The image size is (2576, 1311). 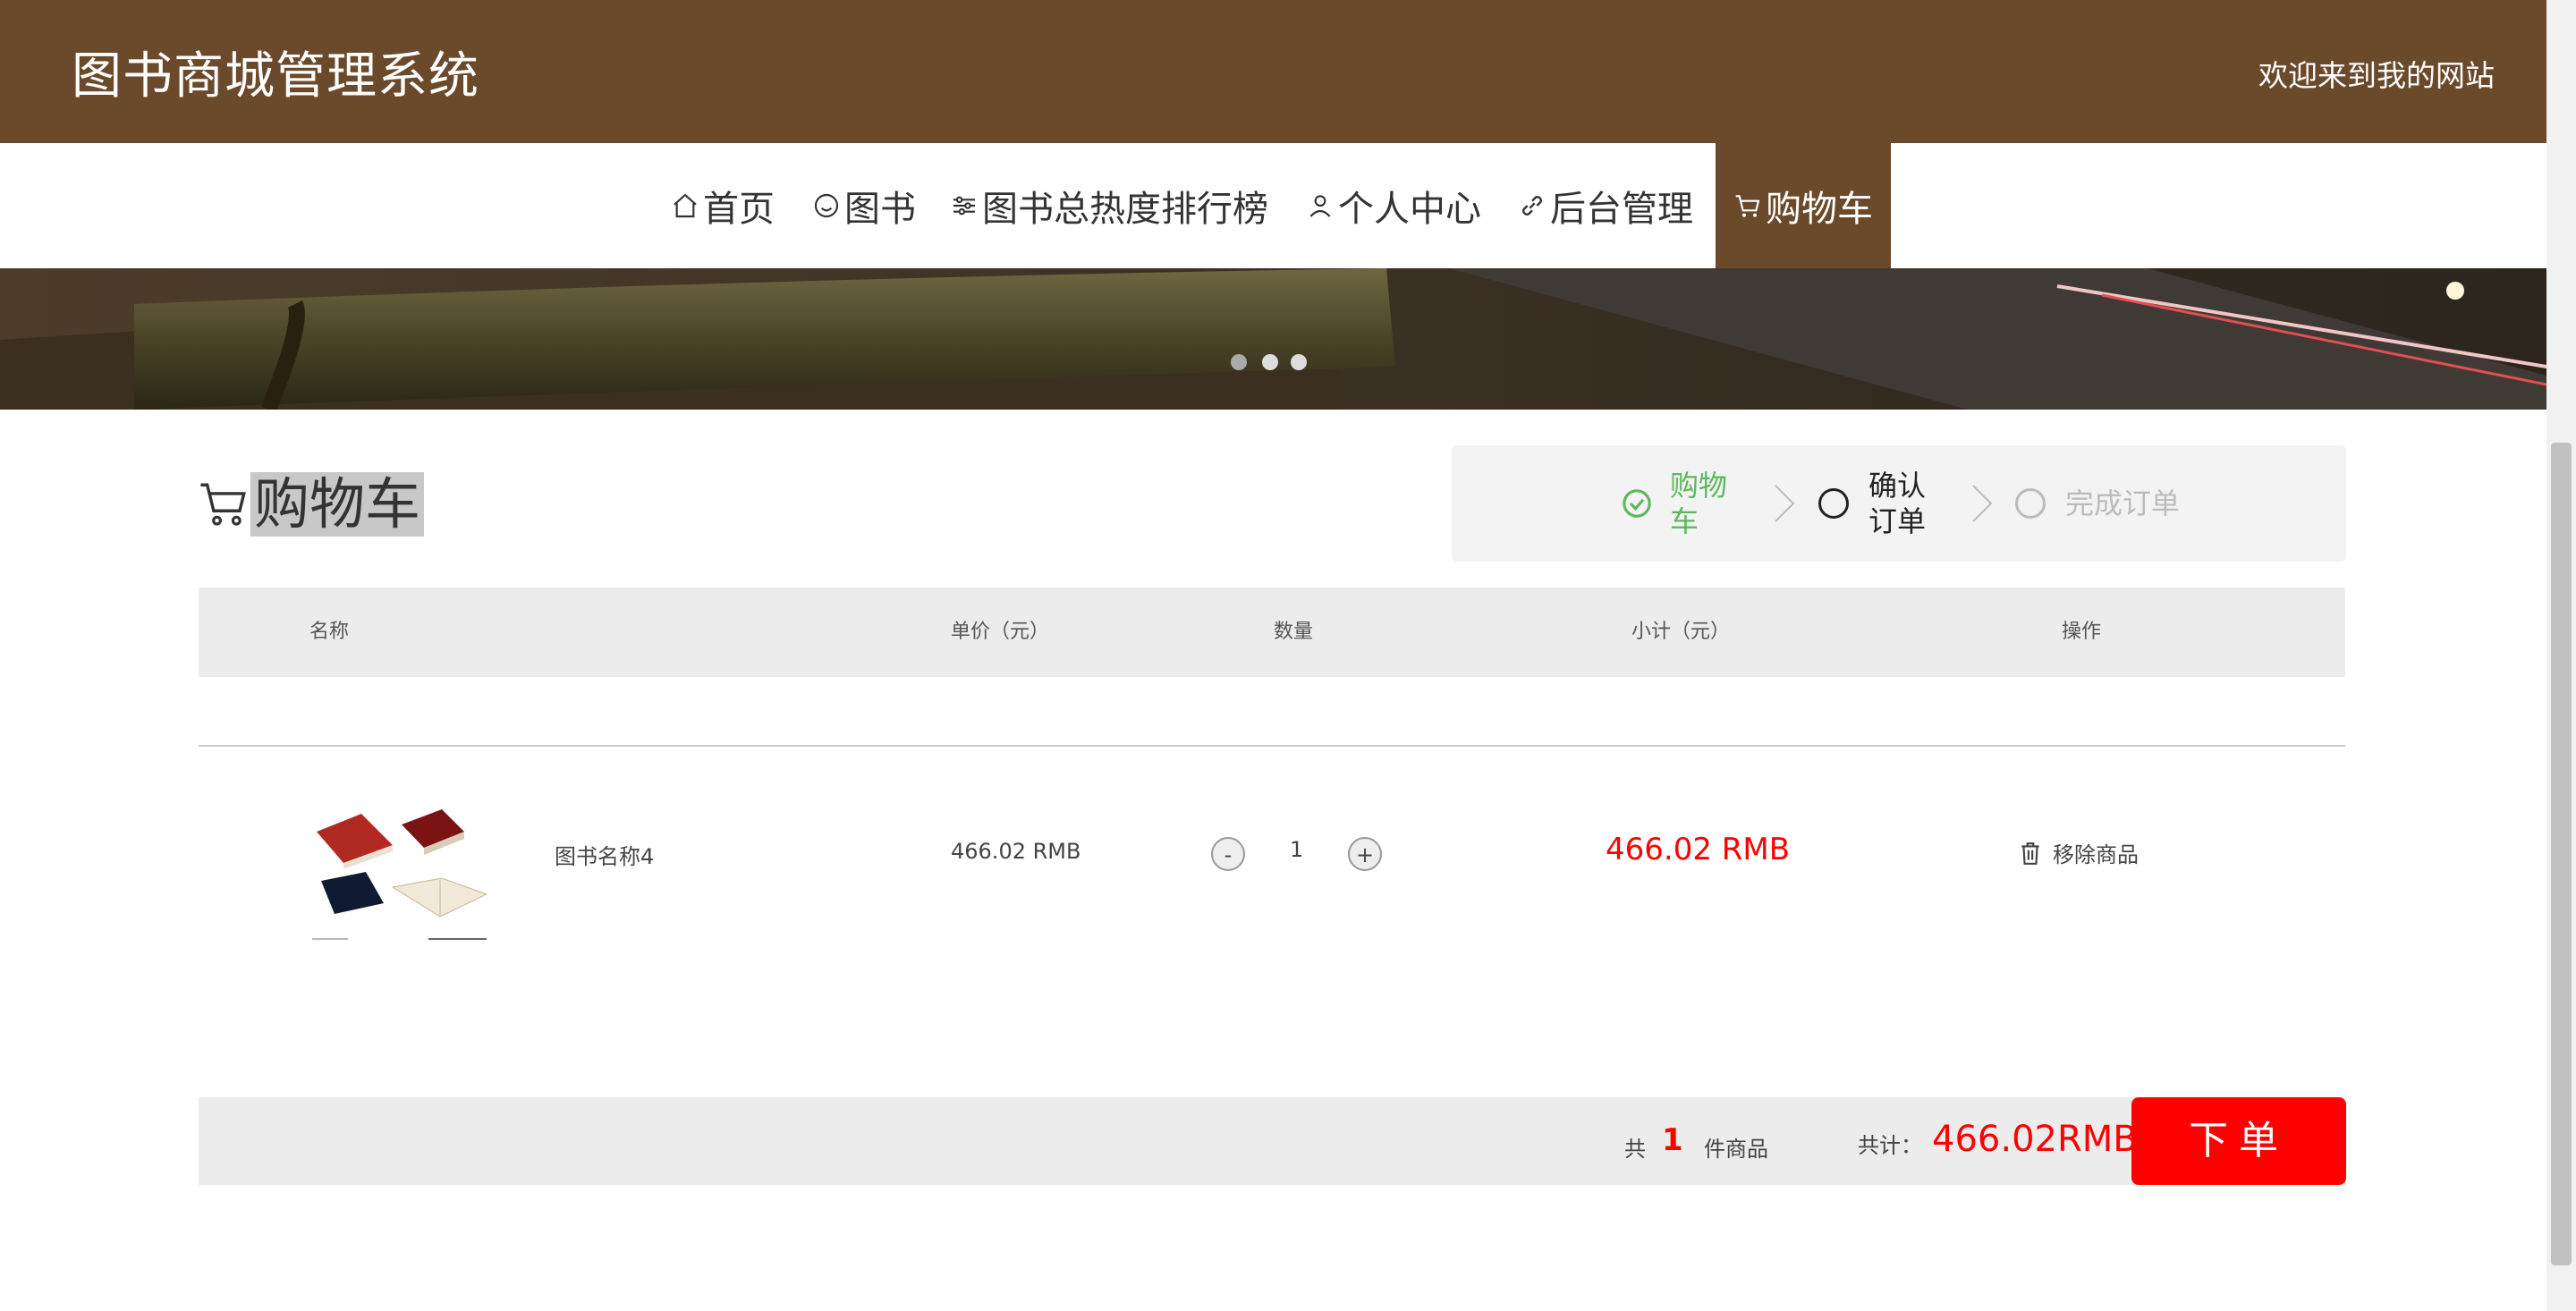 What do you see at coordinates (2082, 632) in the screenshot?
I see `column-header-actions: 操作` at bounding box center [2082, 632].